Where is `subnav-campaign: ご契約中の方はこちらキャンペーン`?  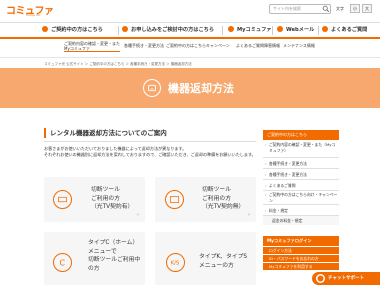
subnav-campaign: ご契約中の方はこちらキャンペーン is located at coordinates (198, 45).